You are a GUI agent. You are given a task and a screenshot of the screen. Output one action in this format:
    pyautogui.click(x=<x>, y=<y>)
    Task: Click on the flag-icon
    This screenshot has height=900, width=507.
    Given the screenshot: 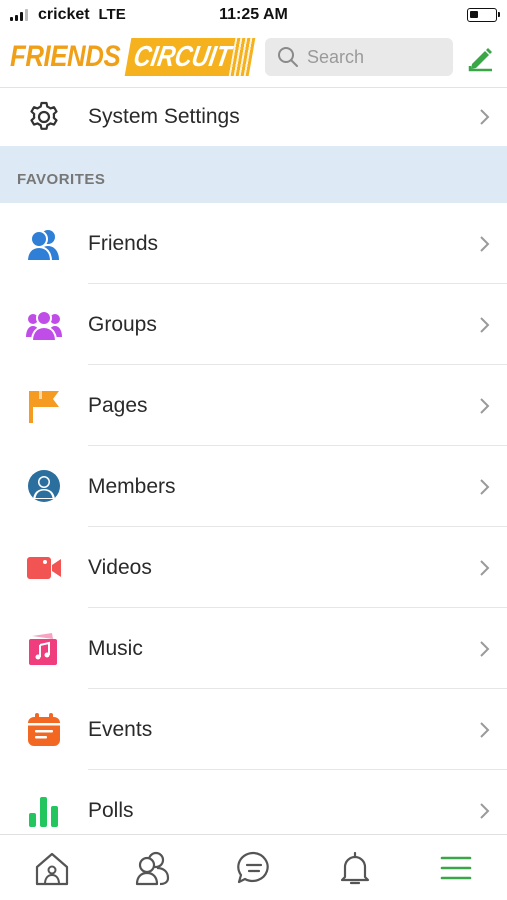 What is the action you would take?
    pyautogui.click(x=44, y=406)
    